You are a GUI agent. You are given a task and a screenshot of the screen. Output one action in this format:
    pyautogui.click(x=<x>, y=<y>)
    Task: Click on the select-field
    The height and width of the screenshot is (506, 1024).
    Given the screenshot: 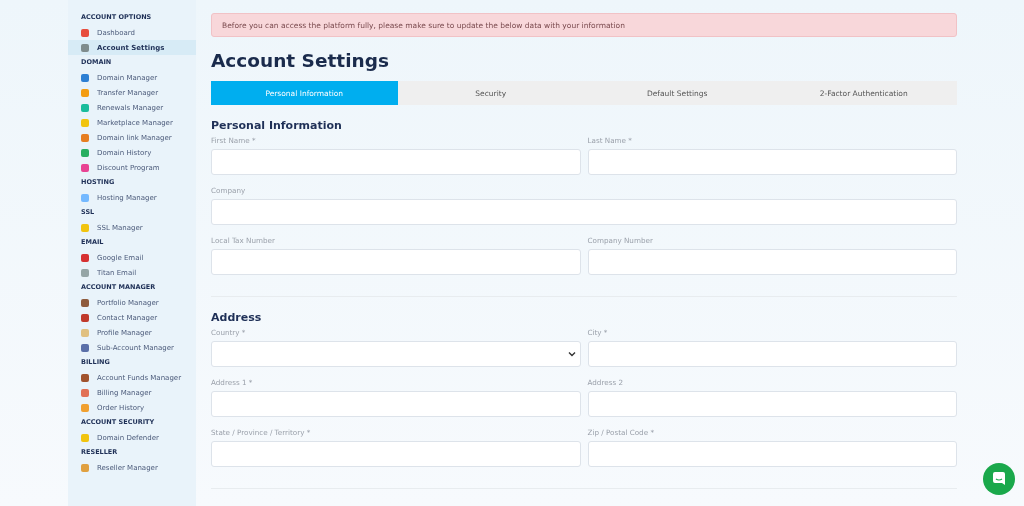 What is the action you would take?
    pyautogui.click(x=396, y=354)
    